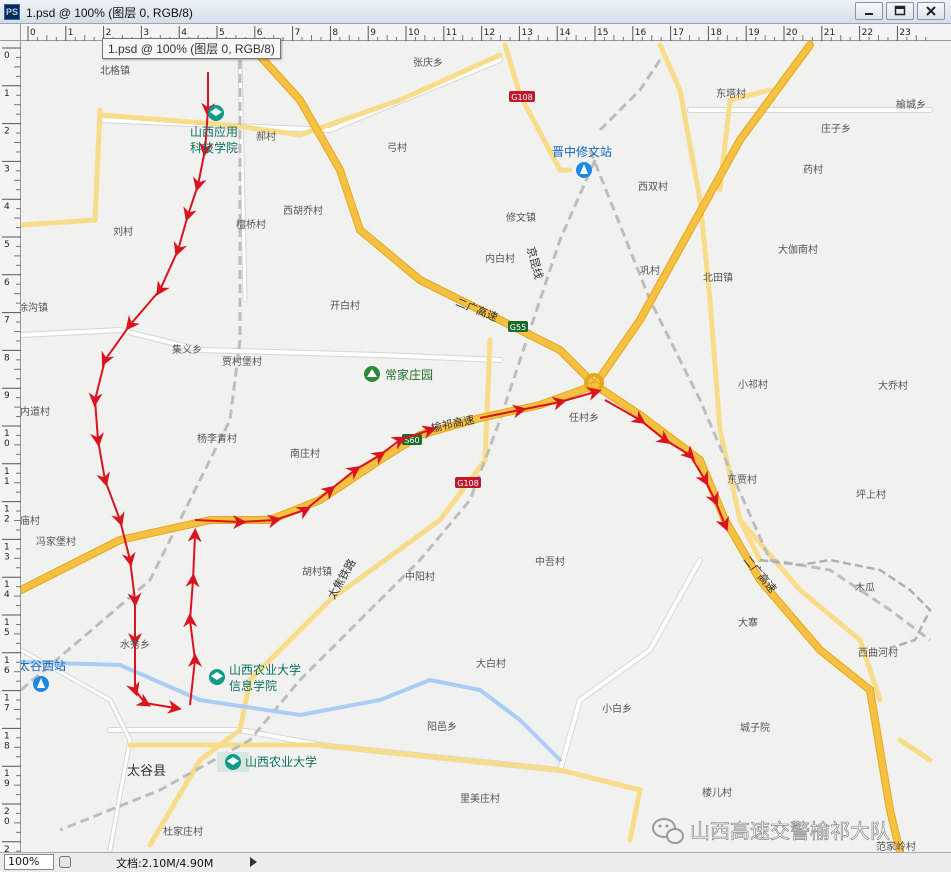 This screenshot has width=951, height=872. Describe the element at coordinates (717, 792) in the screenshot. I see `place-label: 楼儿村` at that location.